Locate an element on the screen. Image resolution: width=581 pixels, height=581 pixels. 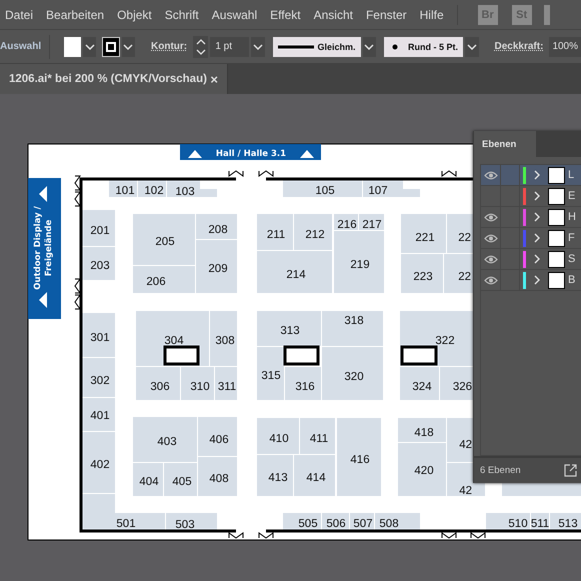
booth: 401 is located at coordinates (98, 414).